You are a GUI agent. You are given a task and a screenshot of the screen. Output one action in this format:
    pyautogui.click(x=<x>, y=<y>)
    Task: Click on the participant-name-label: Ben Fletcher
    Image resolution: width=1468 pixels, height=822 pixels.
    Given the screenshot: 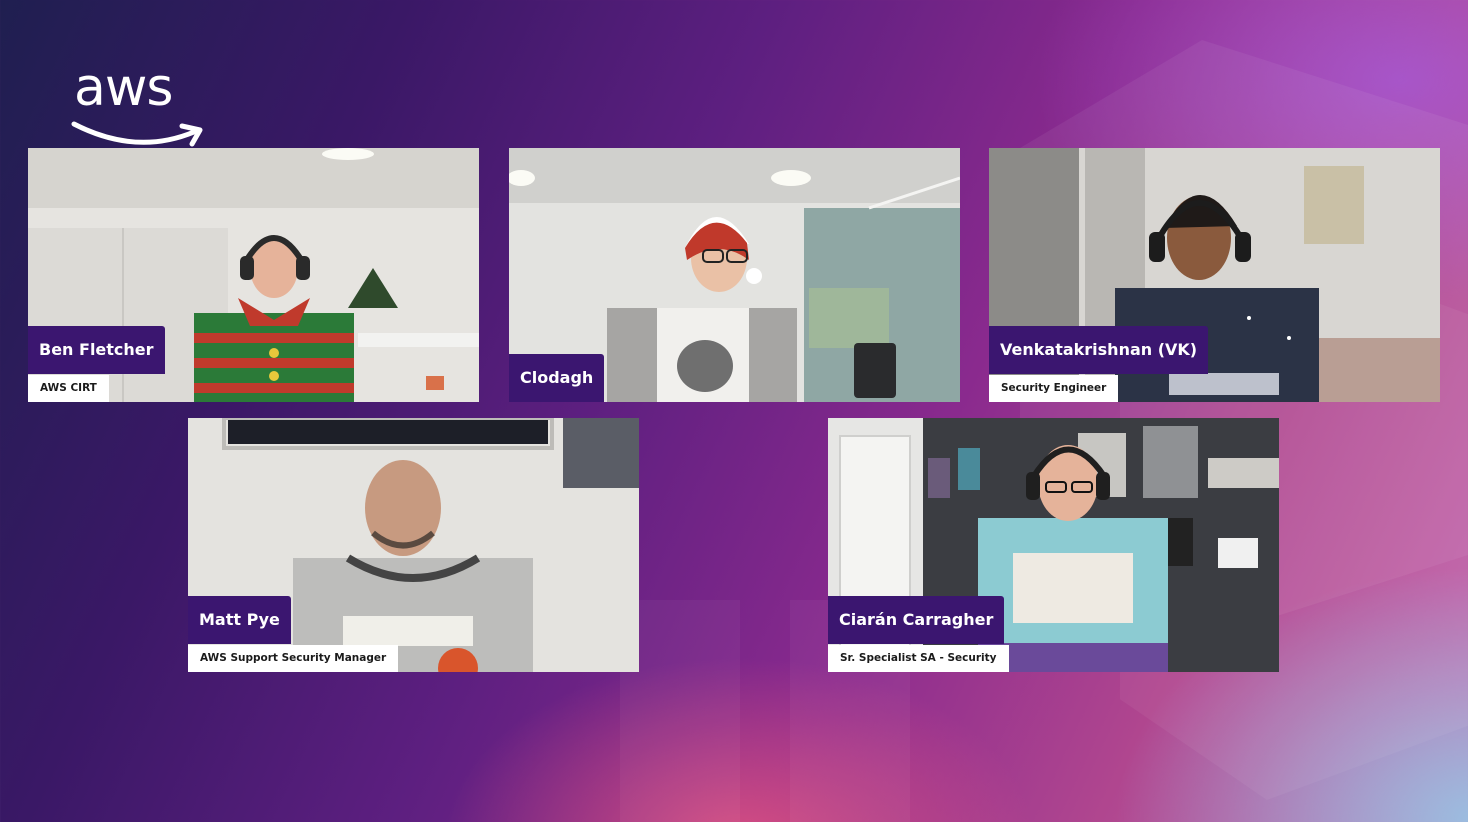 What is the action you would take?
    pyautogui.click(x=96, y=350)
    